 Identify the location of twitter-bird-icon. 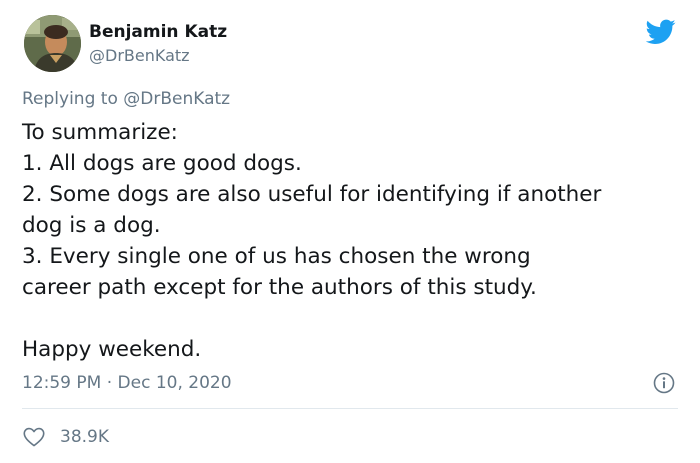
(660, 32).